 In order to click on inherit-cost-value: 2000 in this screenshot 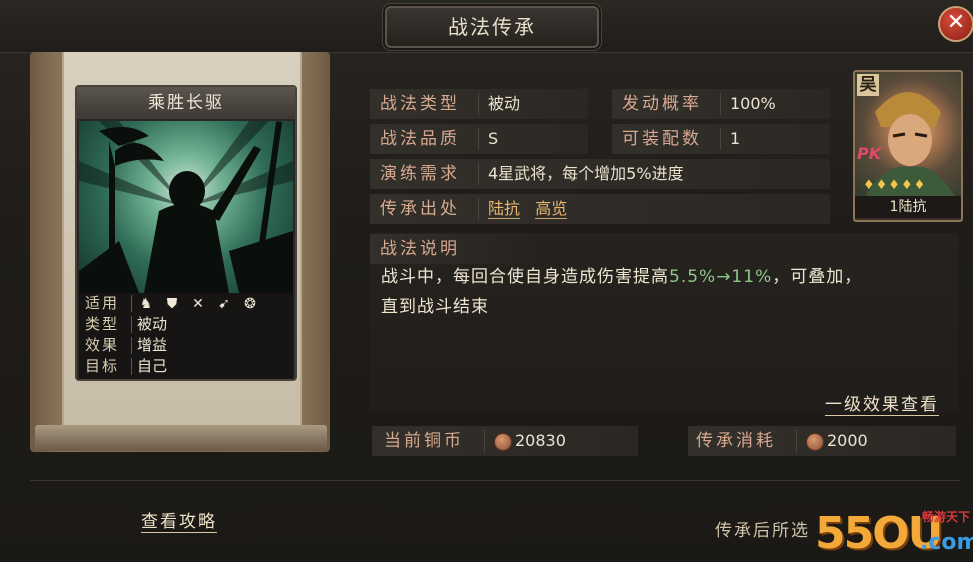, I will do `click(837, 441)`.